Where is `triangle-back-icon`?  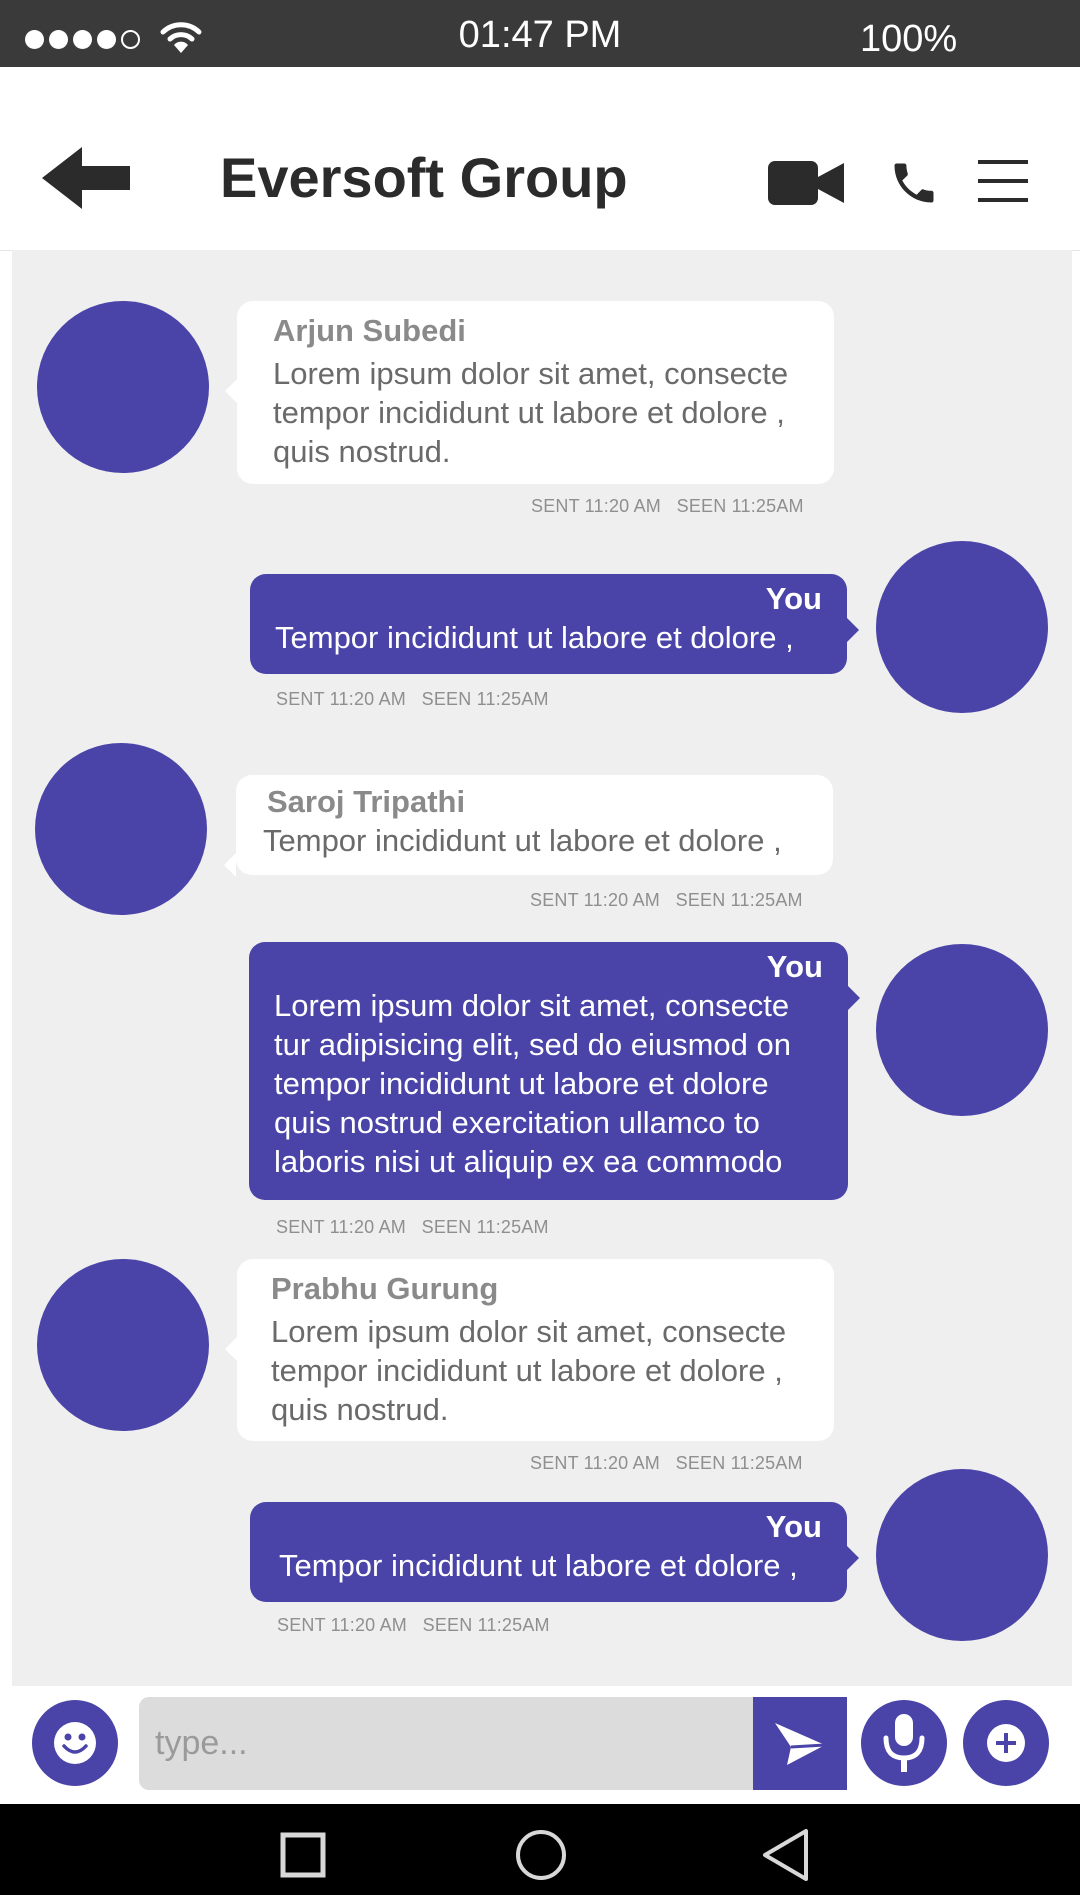
triangle-back-icon is located at coordinates (785, 1855).